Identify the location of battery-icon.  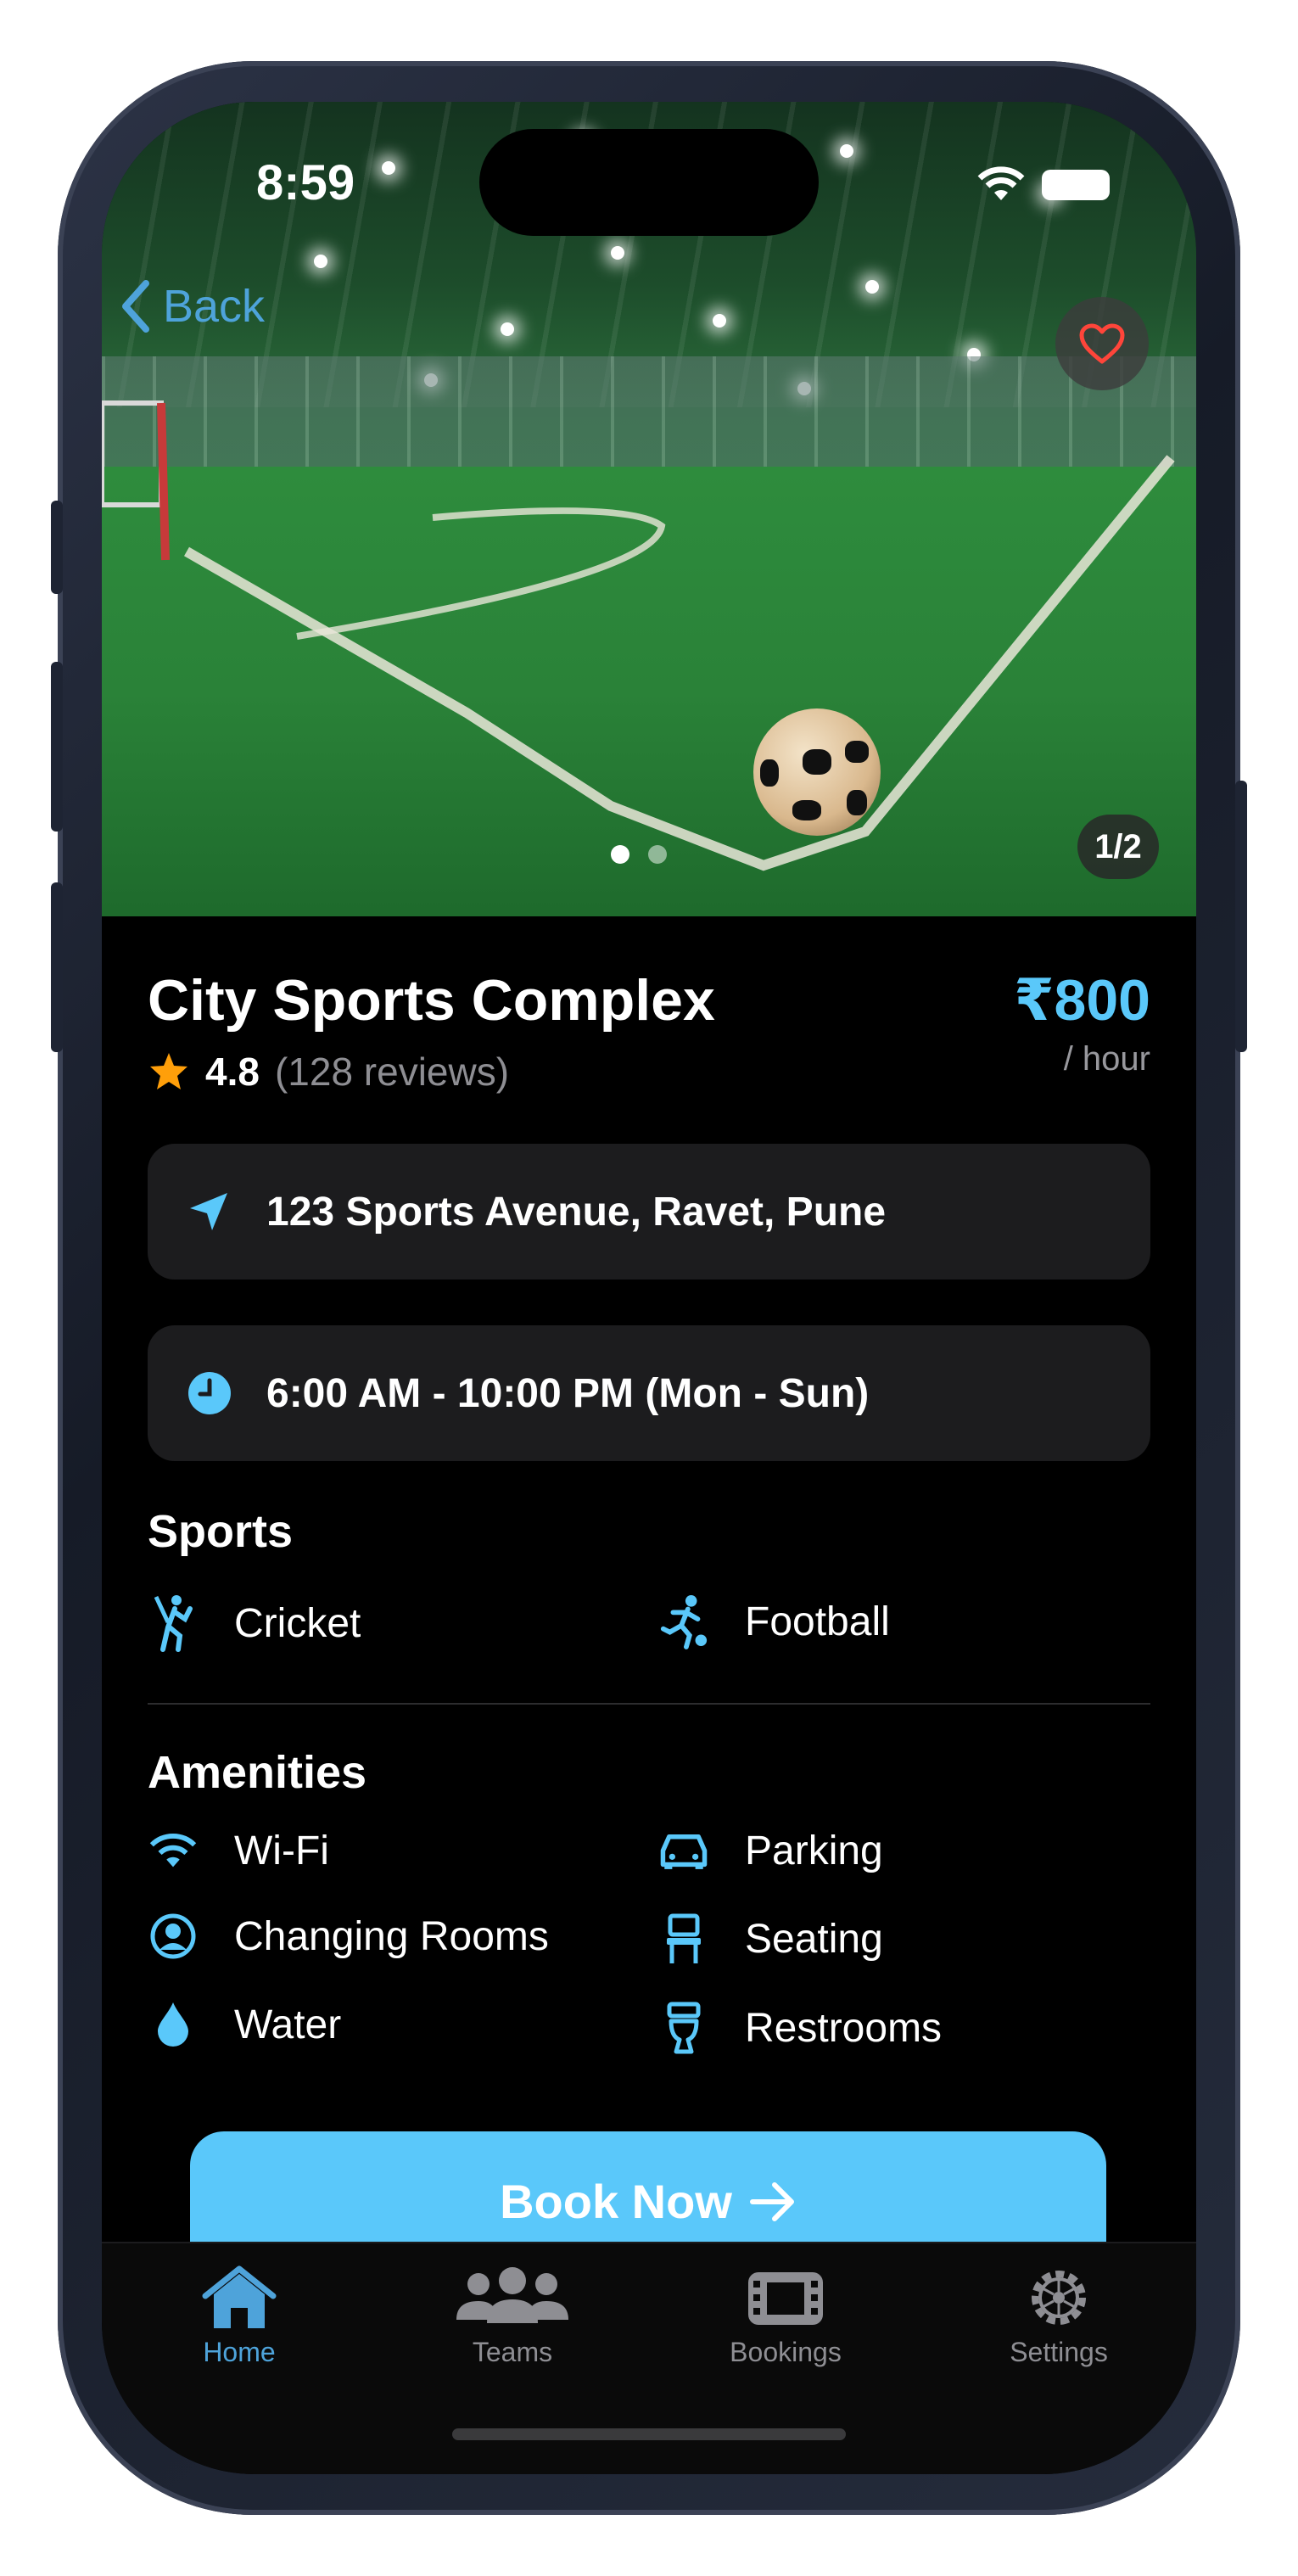
(1076, 185).